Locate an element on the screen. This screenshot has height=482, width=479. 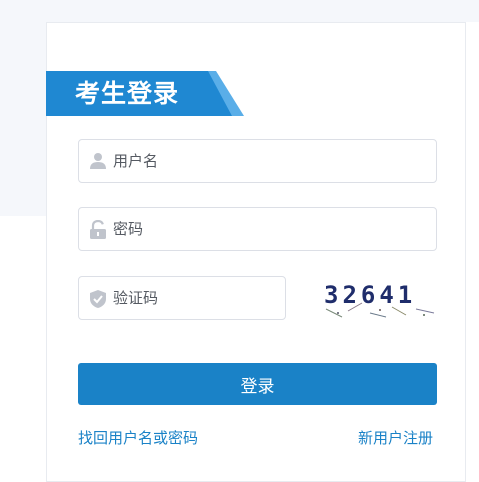
login-panel-title: 考生登录 is located at coordinates (127, 93).